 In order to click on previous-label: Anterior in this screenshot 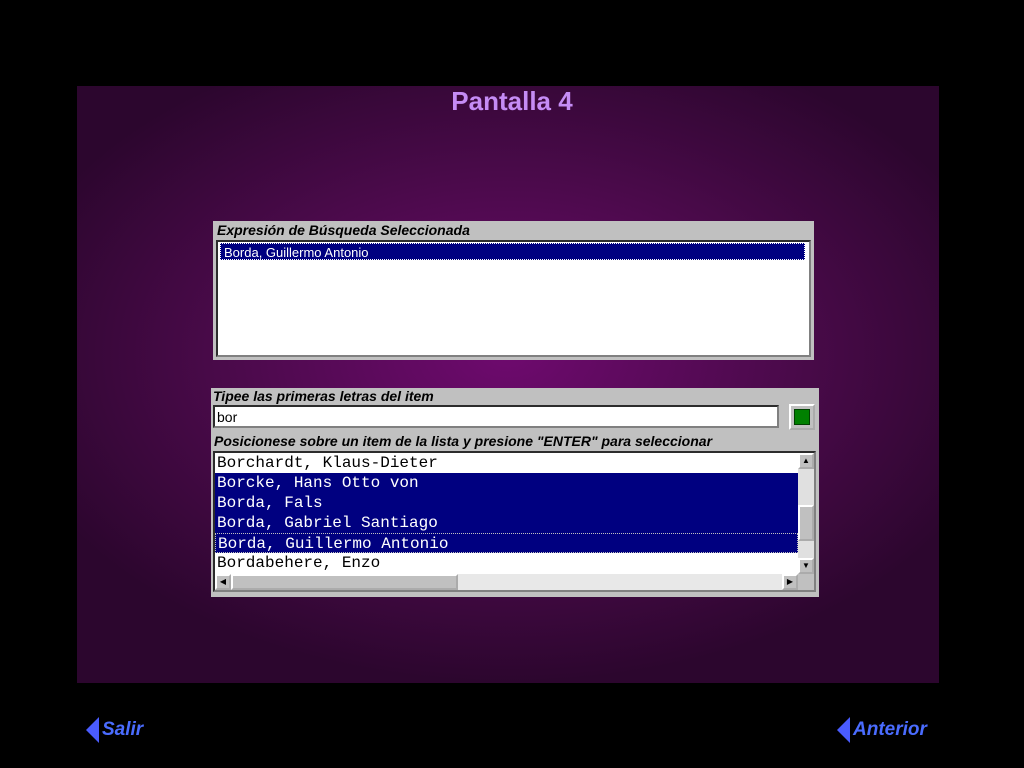, I will do `click(890, 729)`.